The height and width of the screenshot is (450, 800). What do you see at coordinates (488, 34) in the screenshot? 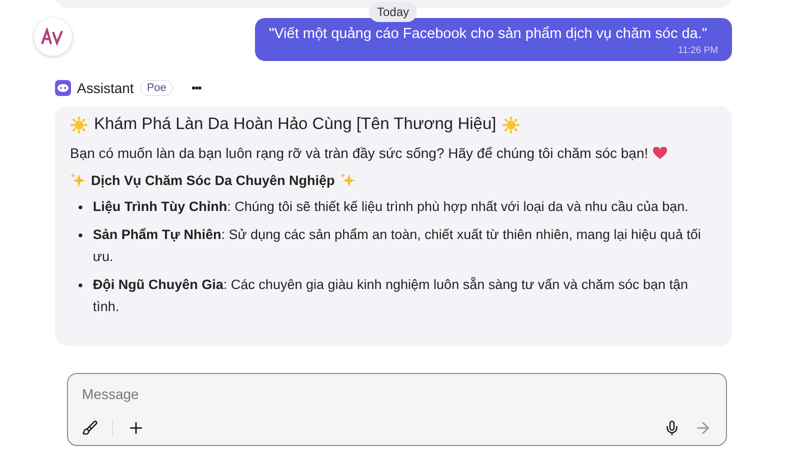
I see `message-text: "Viết một quảng cáo Facebook cho sản phẩm dịch vụ chăm sóc da."` at bounding box center [488, 34].